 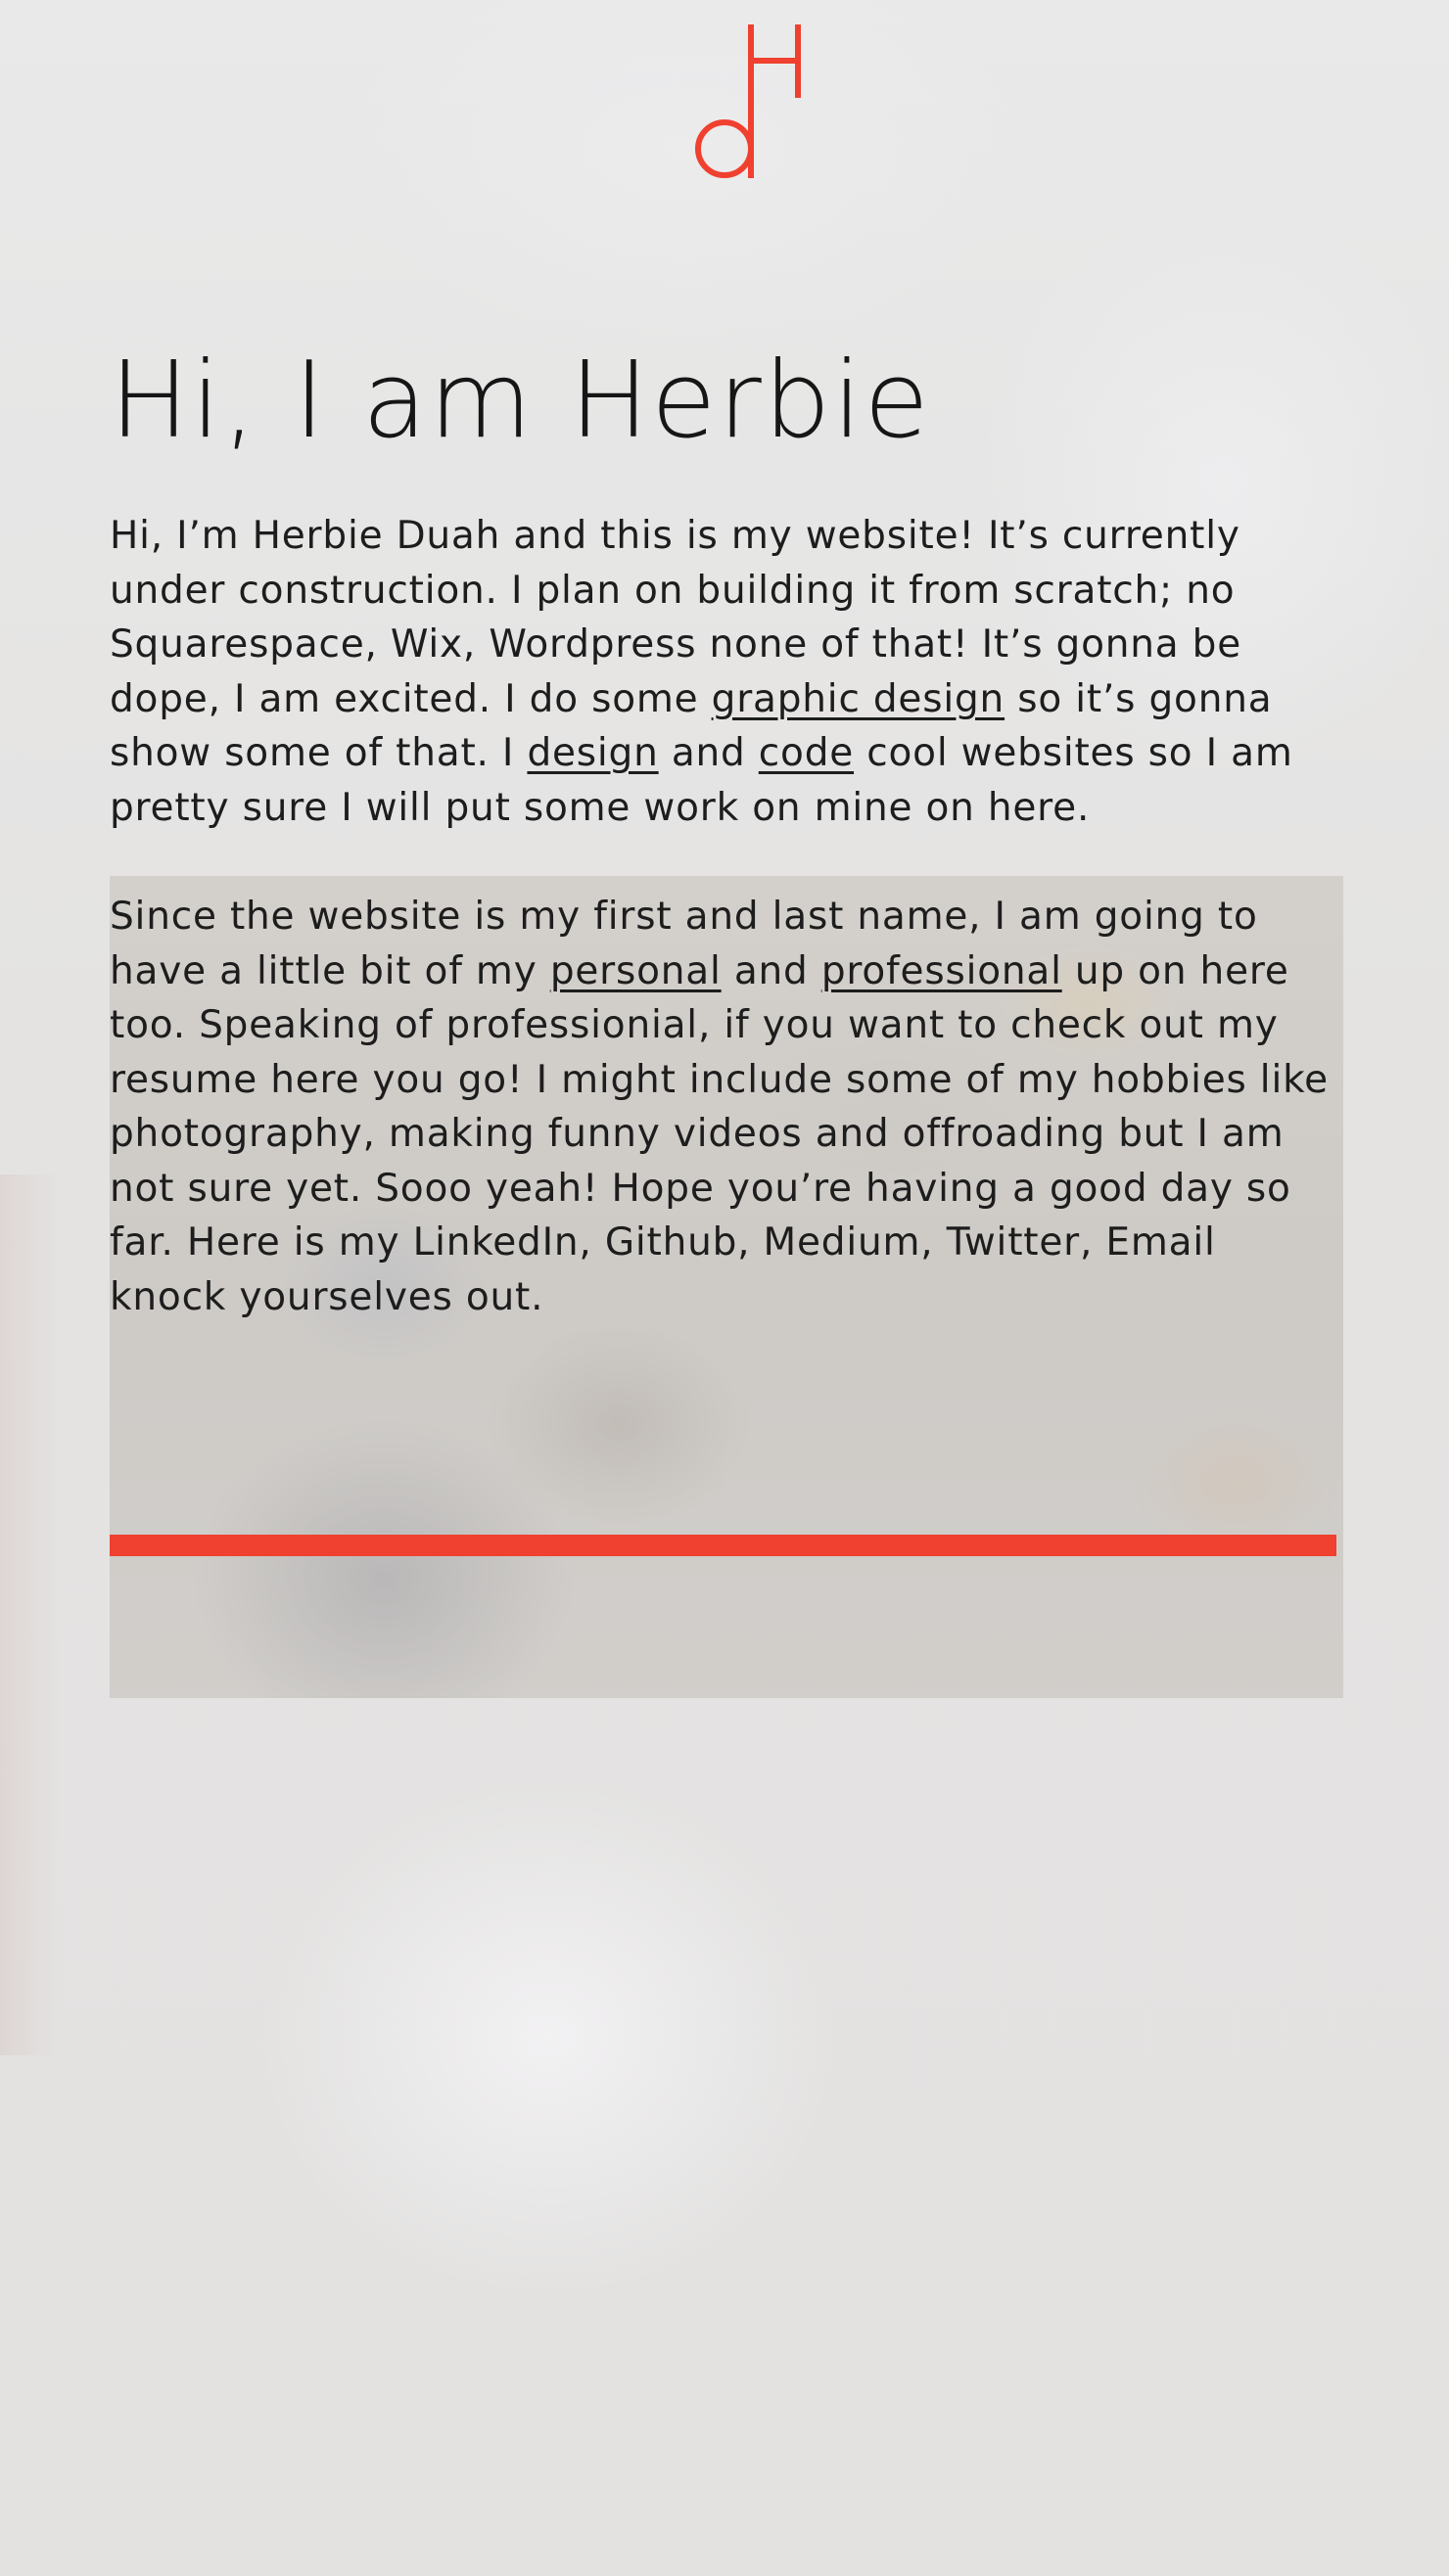 What do you see at coordinates (520, 401) in the screenshot?
I see `page-title: Hi, I am Herbie` at bounding box center [520, 401].